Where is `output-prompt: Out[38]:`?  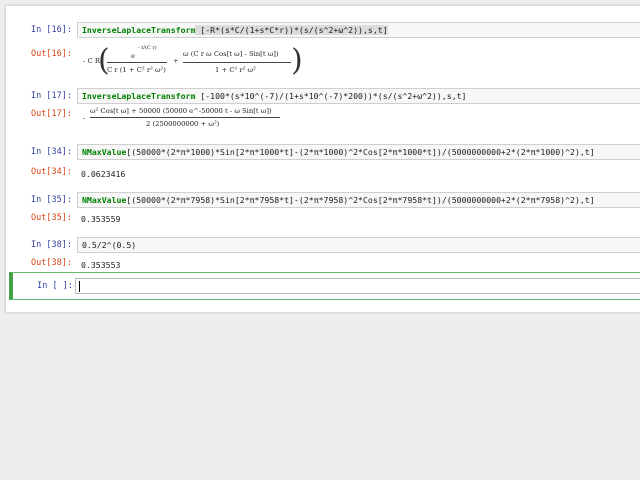
output-prompt: Out[38]: is located at coordinates (51, 263).